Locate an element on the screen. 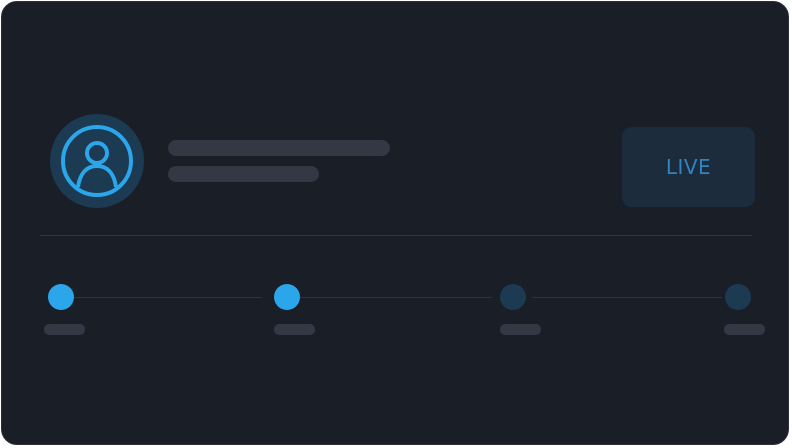 The image size is (792, 448). live-button: LIVE is located at coordinates (688, 167).